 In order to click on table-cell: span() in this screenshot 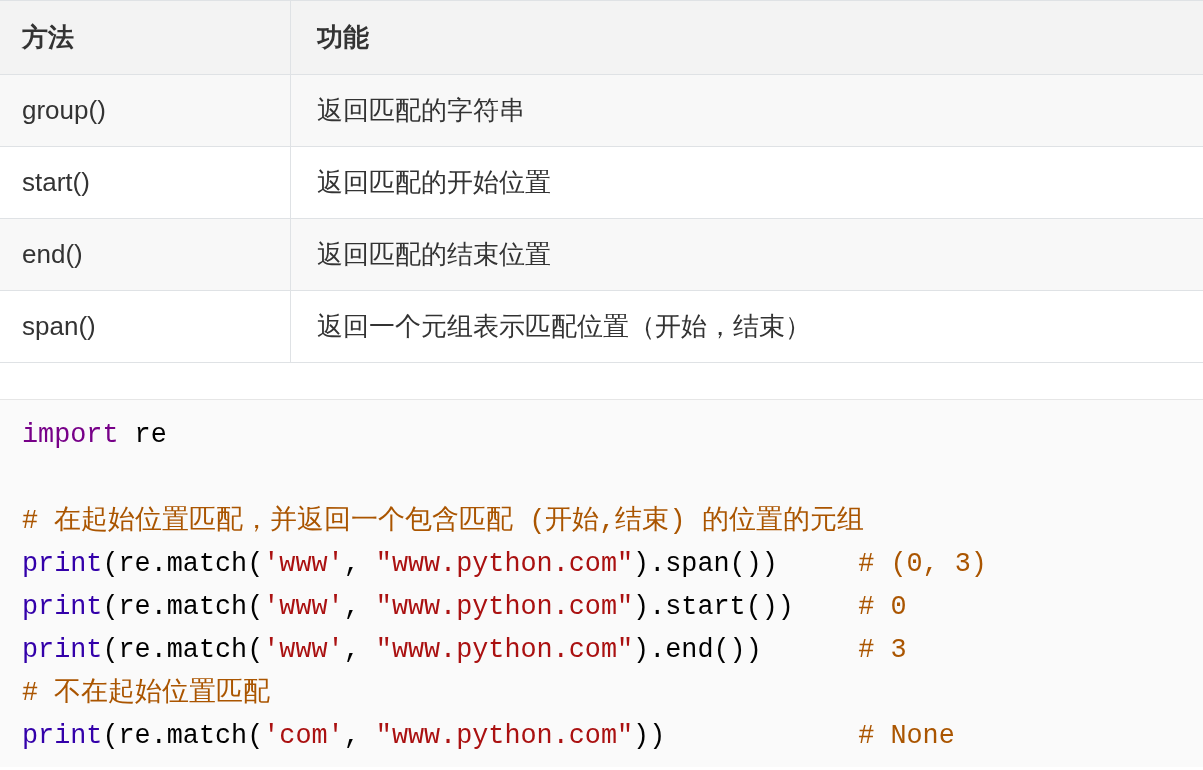, I will do `click(145, 326)`.